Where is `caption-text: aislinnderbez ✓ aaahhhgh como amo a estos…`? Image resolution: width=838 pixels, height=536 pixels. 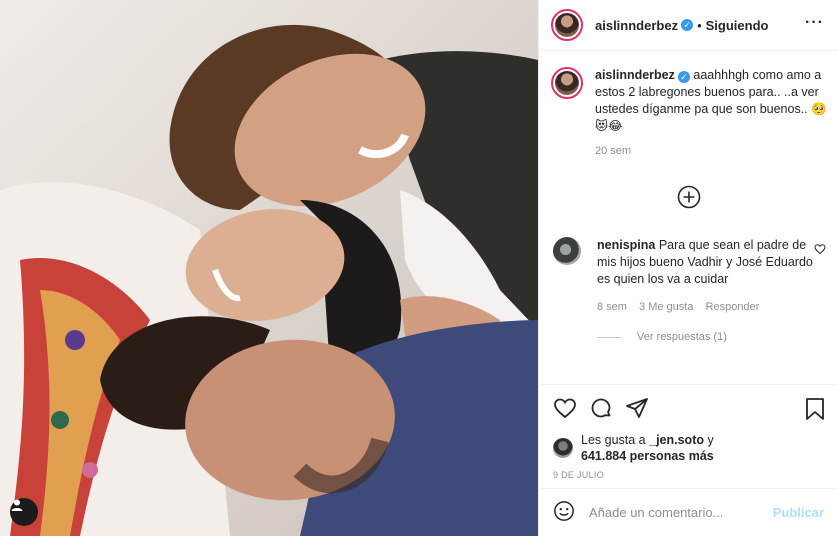 caption-text: aislinnderbez ✓ aaahhhgh como amo a estos… is located at coordinates (713, 101).